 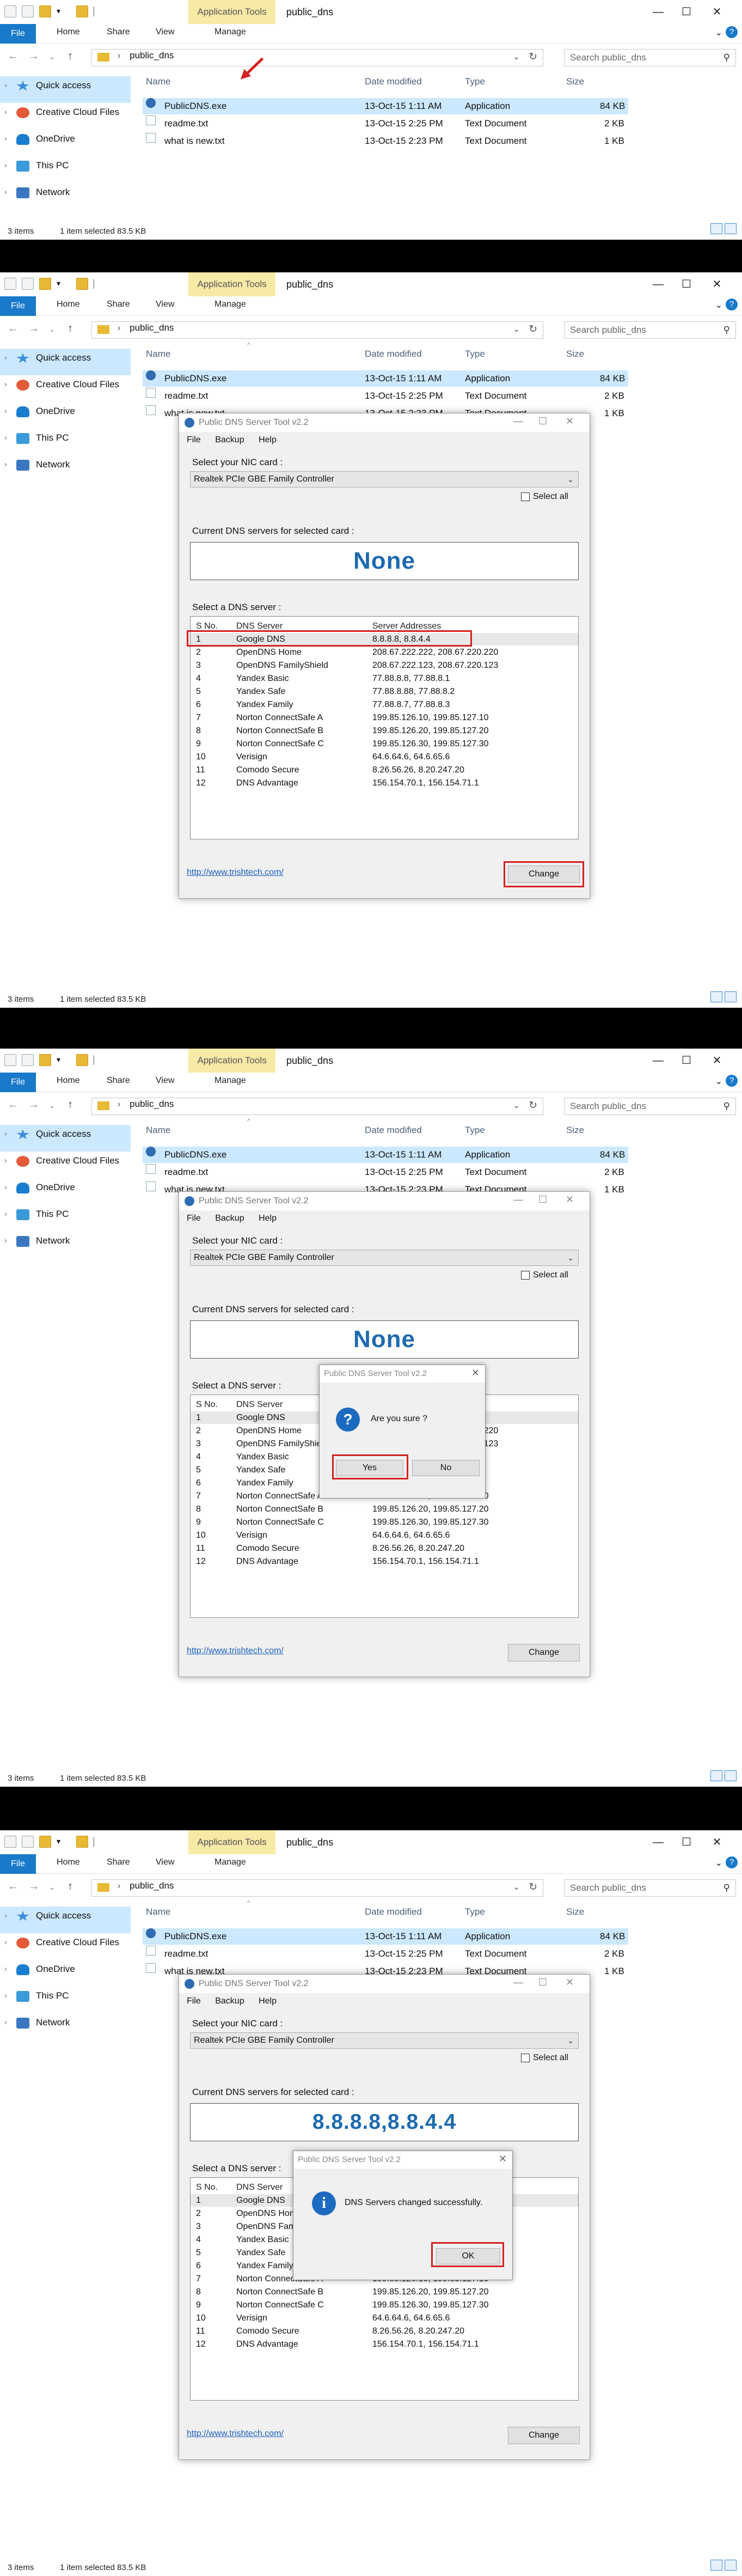 What do you see at coordinates (235, 873) in the screenshot?
I see `website-link: http://www.trishtech.com/` at bounding box center [235, 873].